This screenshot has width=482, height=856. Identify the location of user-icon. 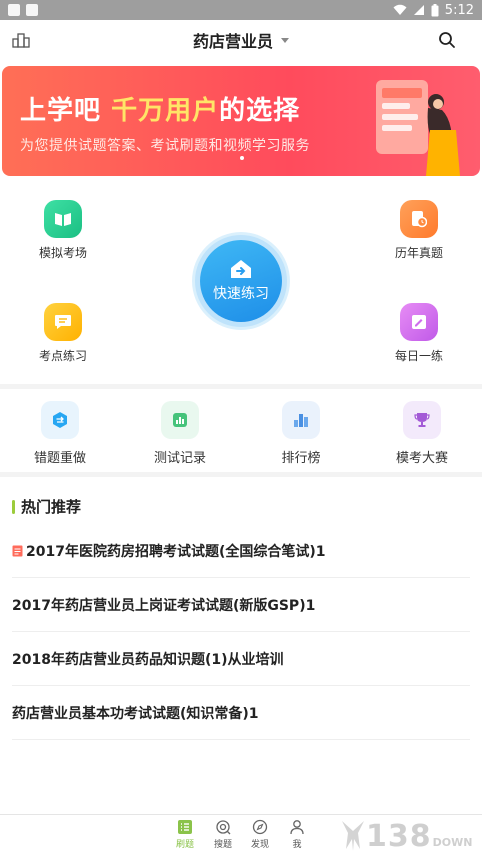
(297, 827).